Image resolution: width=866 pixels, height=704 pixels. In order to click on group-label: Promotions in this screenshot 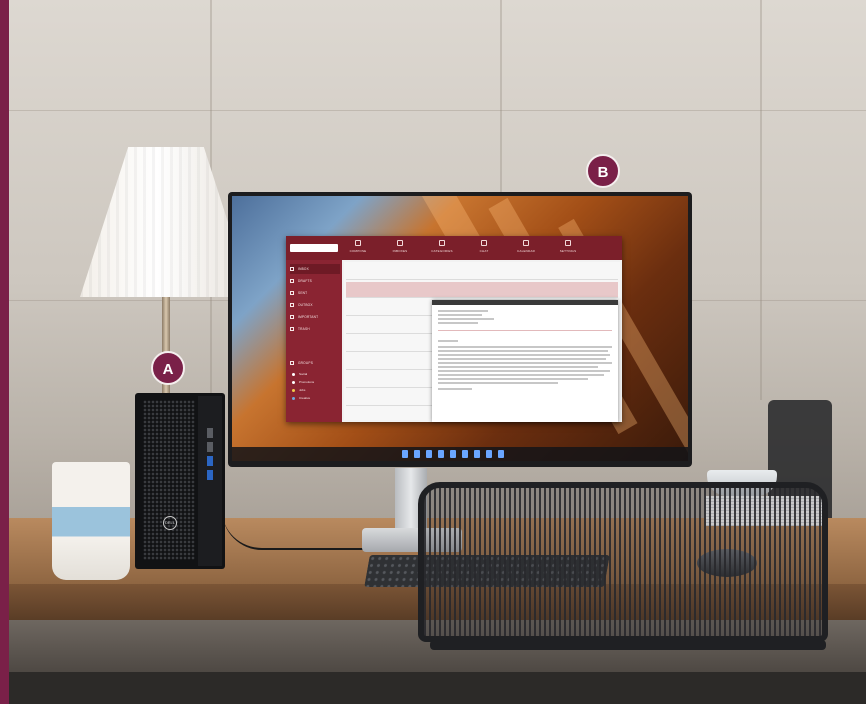, I will do `click(307, 382)`.